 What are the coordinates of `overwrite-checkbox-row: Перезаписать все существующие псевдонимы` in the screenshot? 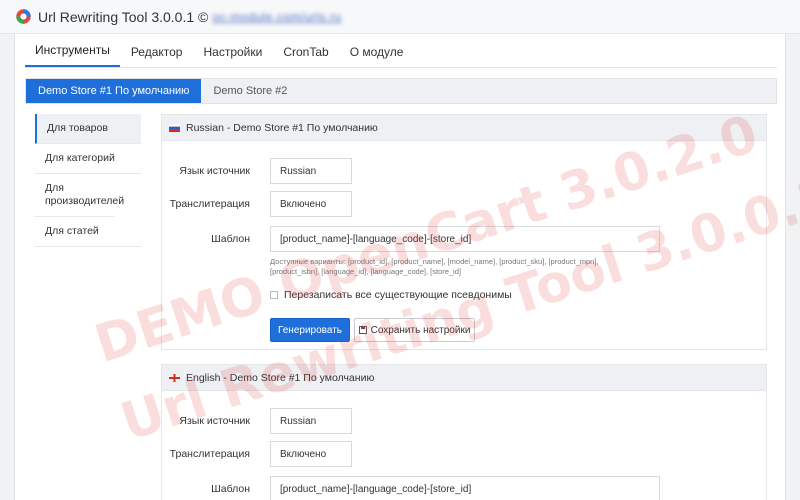 It's located at (391, 295).